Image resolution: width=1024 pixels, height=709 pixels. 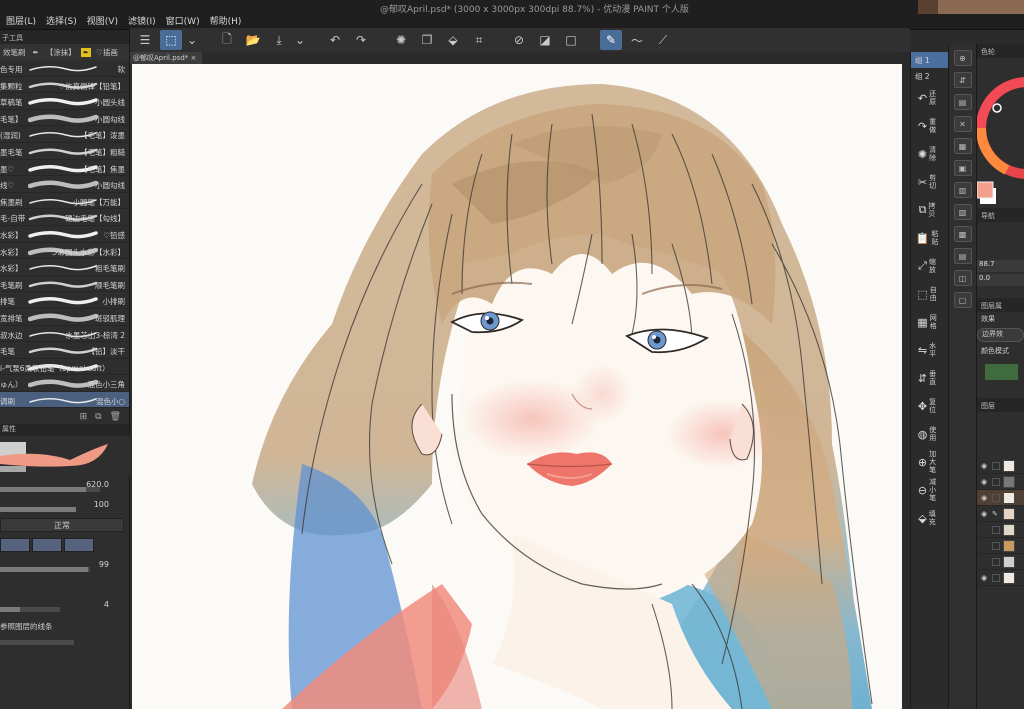 I want to click on zoom-field: 88.7, so click(x=1000, y=266).